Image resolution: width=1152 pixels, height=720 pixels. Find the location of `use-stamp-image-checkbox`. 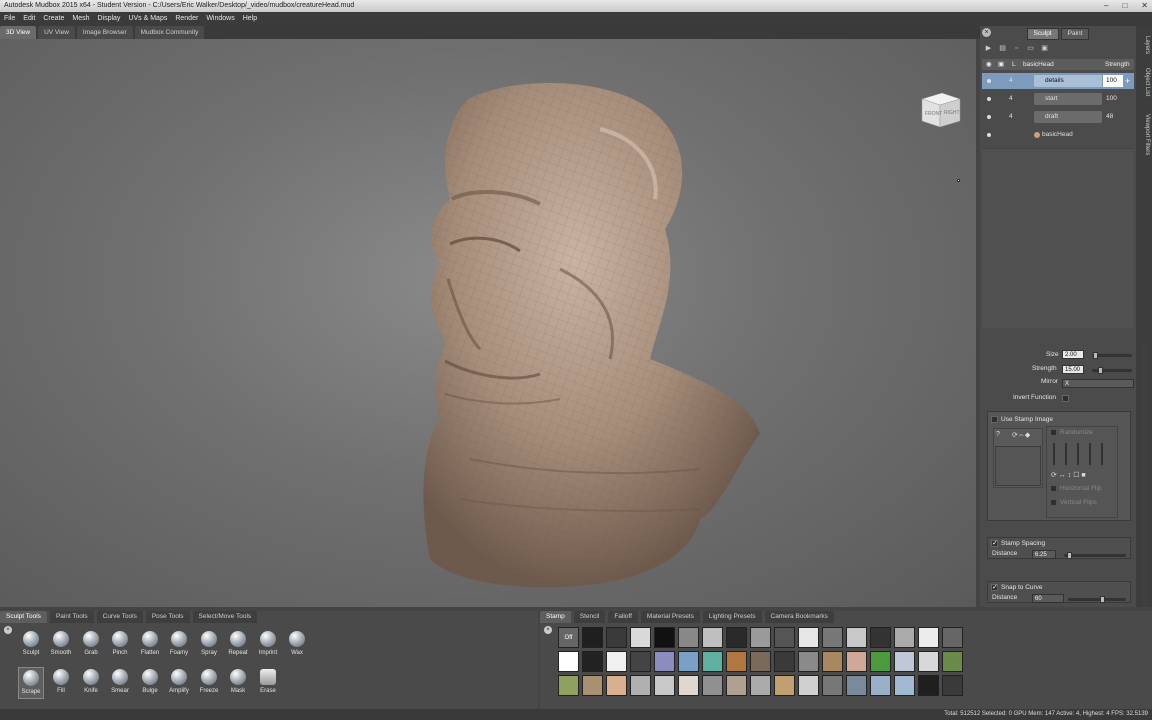

use-stamp-image-checkbox is located at coordinates (994, 419).